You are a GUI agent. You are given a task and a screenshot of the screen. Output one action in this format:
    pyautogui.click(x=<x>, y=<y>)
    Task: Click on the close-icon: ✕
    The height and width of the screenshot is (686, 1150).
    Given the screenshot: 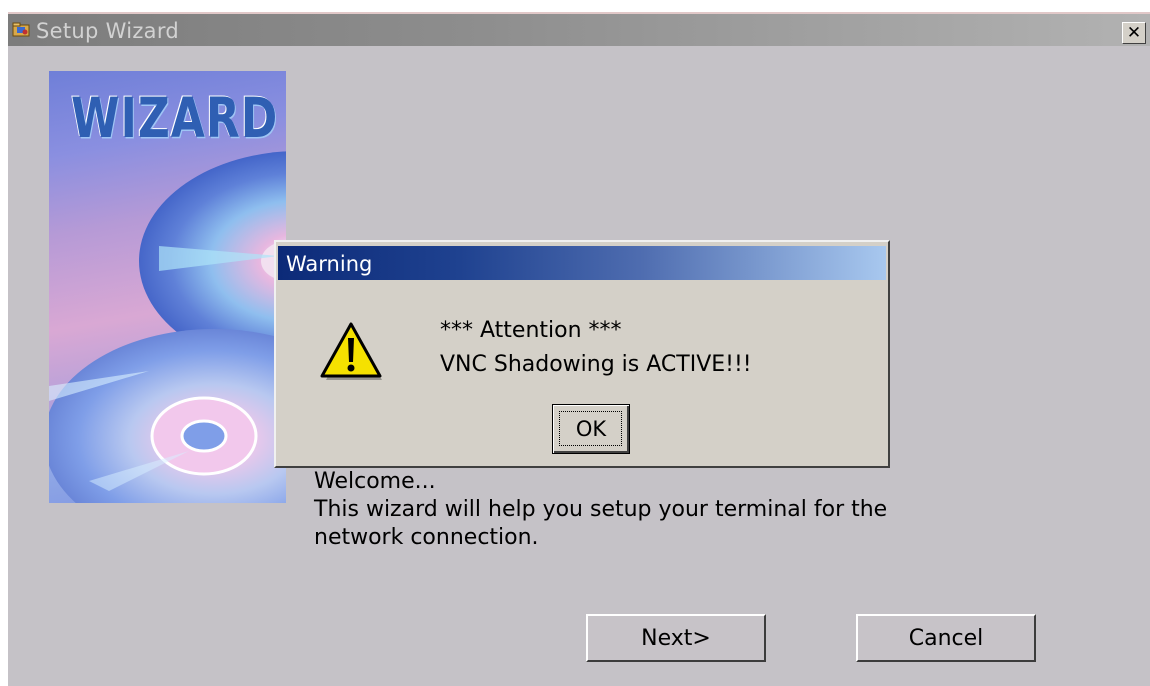 What is the action you would take?
    pyautogui.click(x=1134, y=32)
    